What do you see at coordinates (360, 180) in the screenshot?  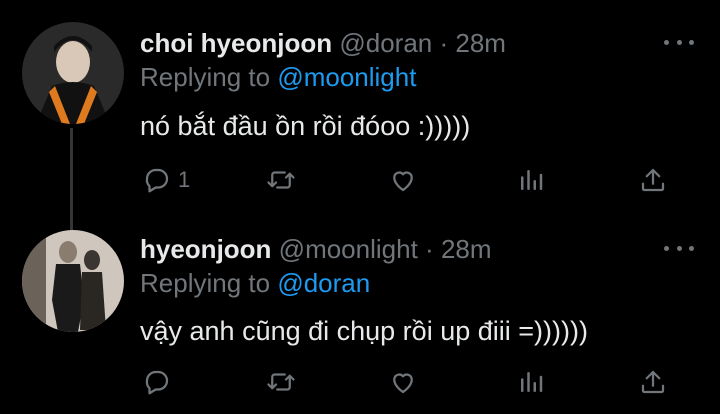 I see `tweet-actions: 1` at bounding box center [360, 180].